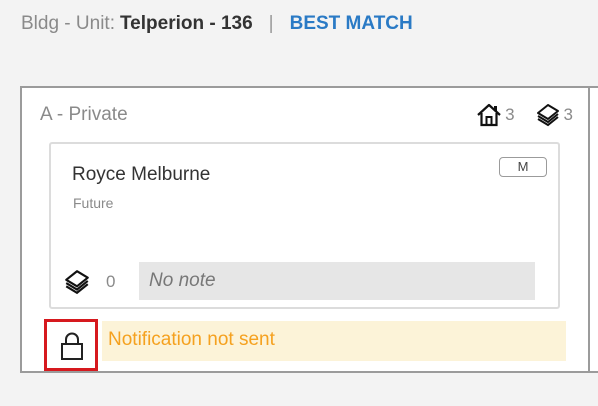 The height and width of the screenshot is (406, 598). Describe the element at coordinates (186, 23) in the screenshot. I see `bldg-unit-value: Telperion - 136` at that location.